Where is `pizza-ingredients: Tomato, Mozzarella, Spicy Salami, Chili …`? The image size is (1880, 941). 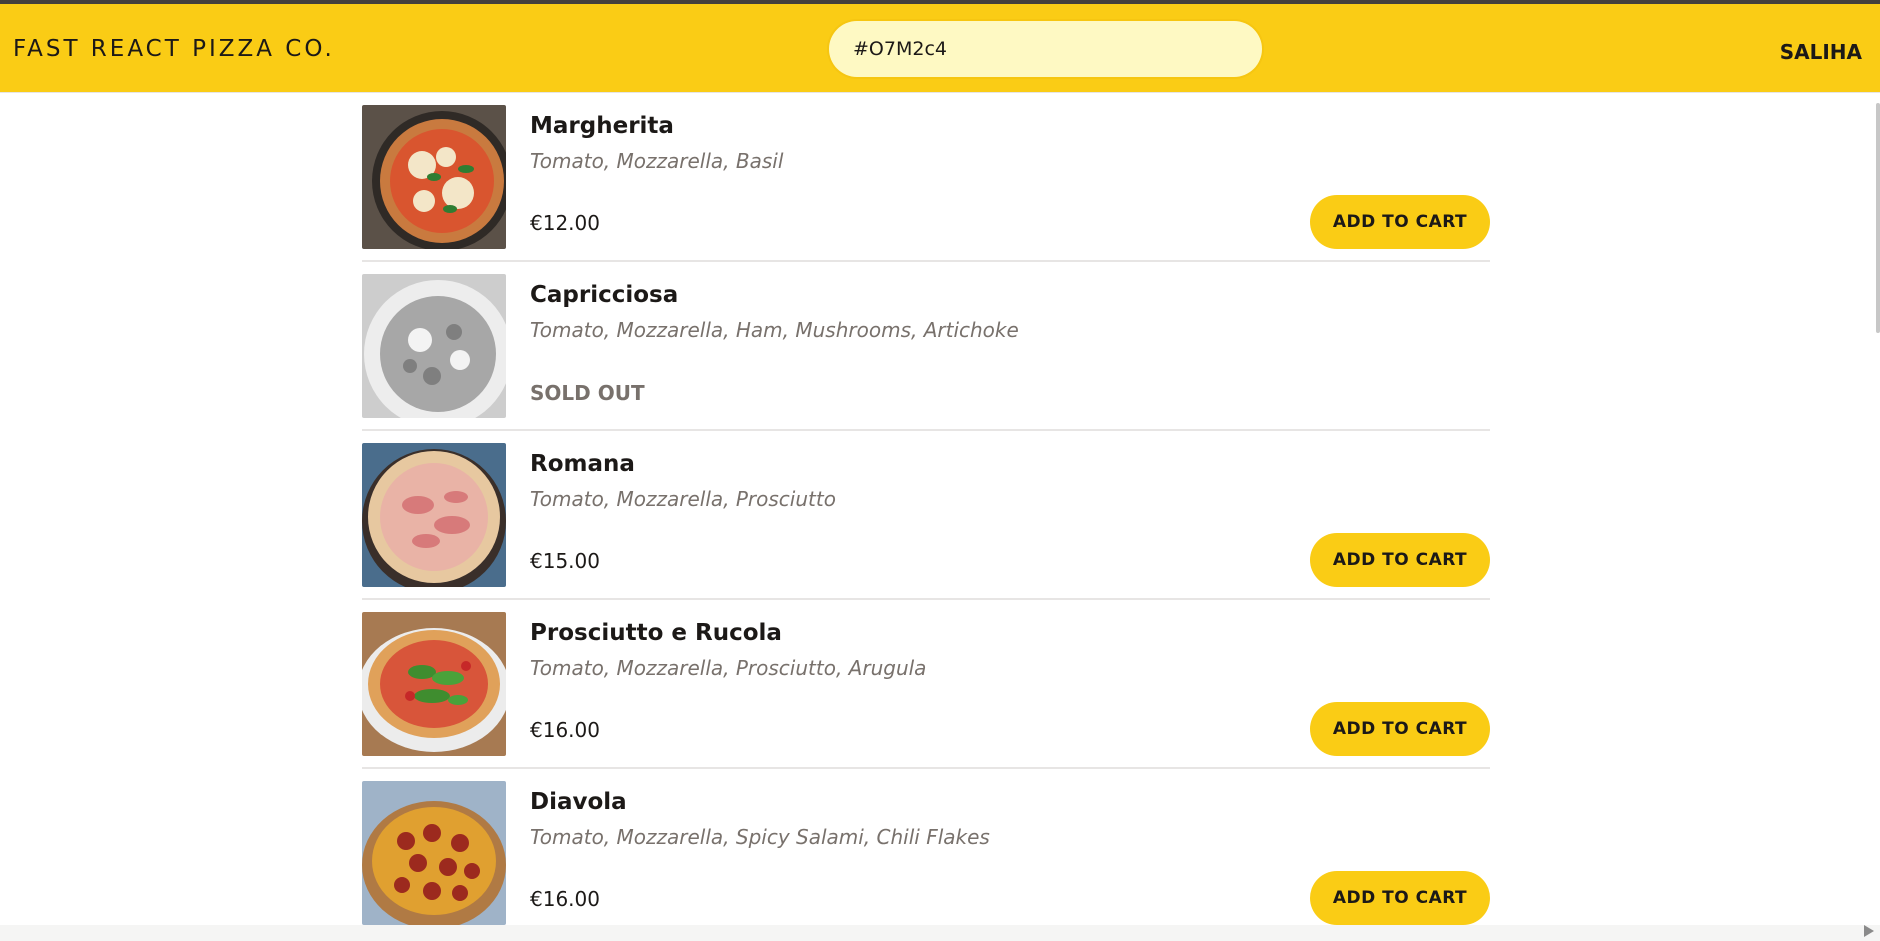
pizza-ingredients: Tomato, Mozzarella, Spicy Salami, Chili … is located at coordinates (760, 837).